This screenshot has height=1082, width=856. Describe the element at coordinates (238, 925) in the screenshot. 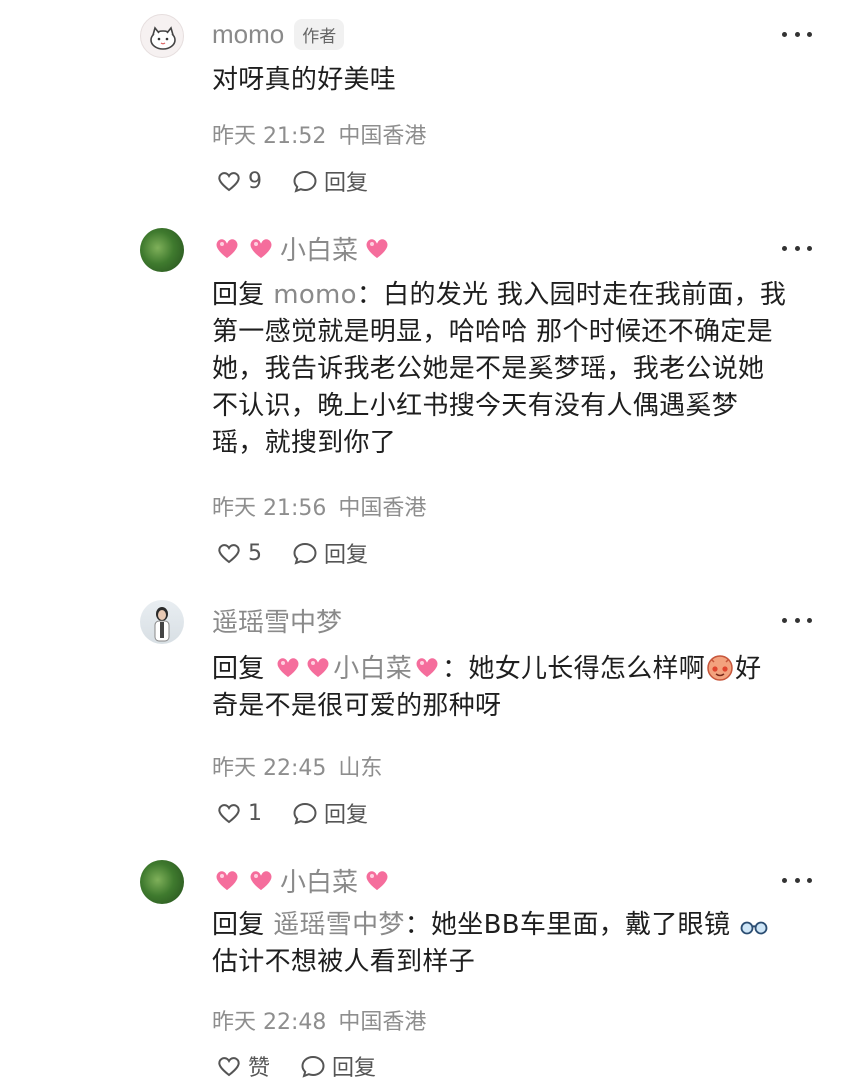

I see `reply-prefix: 回复` at that location.